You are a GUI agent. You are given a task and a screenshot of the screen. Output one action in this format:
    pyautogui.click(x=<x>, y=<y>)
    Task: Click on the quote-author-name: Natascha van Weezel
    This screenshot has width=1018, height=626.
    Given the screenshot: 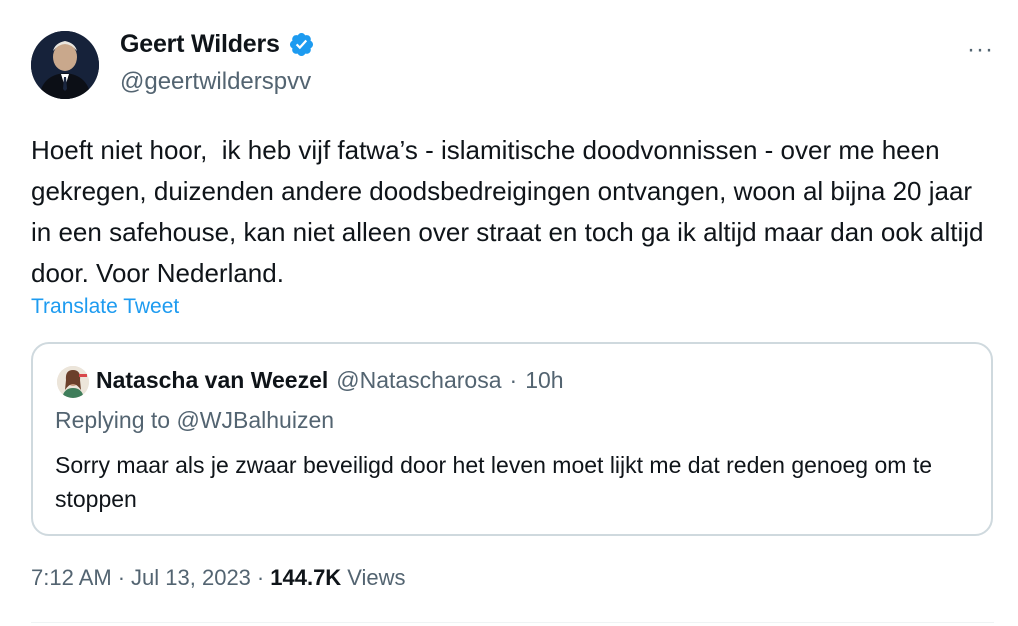 What is the action you would take?
    pyautogui.click(x=212, y=380)
    